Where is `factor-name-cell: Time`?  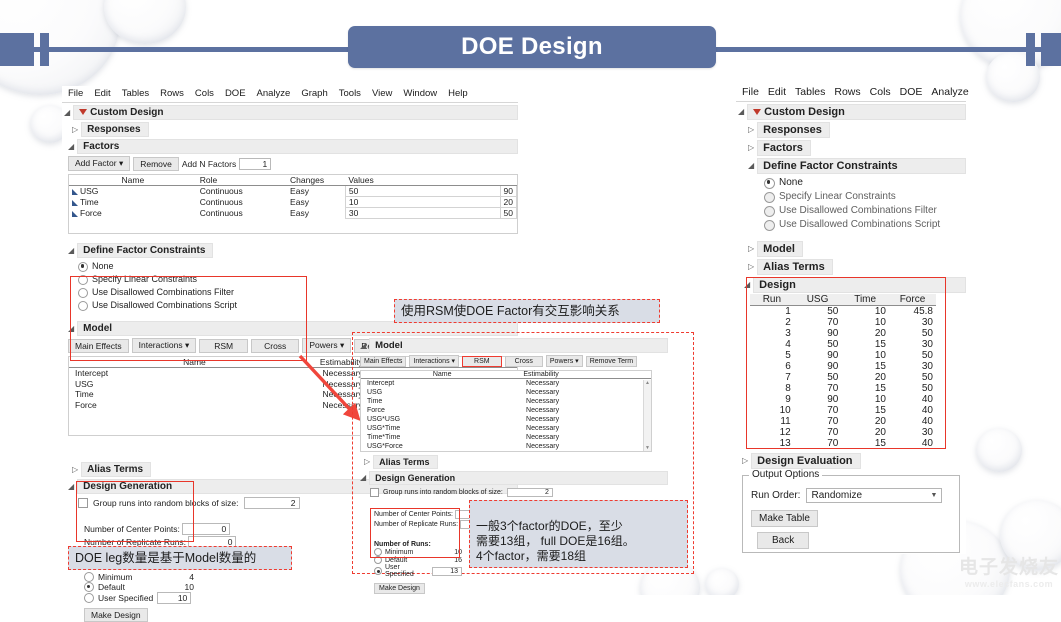 factor-name-cell: Time is located at coordinates (133, 202).